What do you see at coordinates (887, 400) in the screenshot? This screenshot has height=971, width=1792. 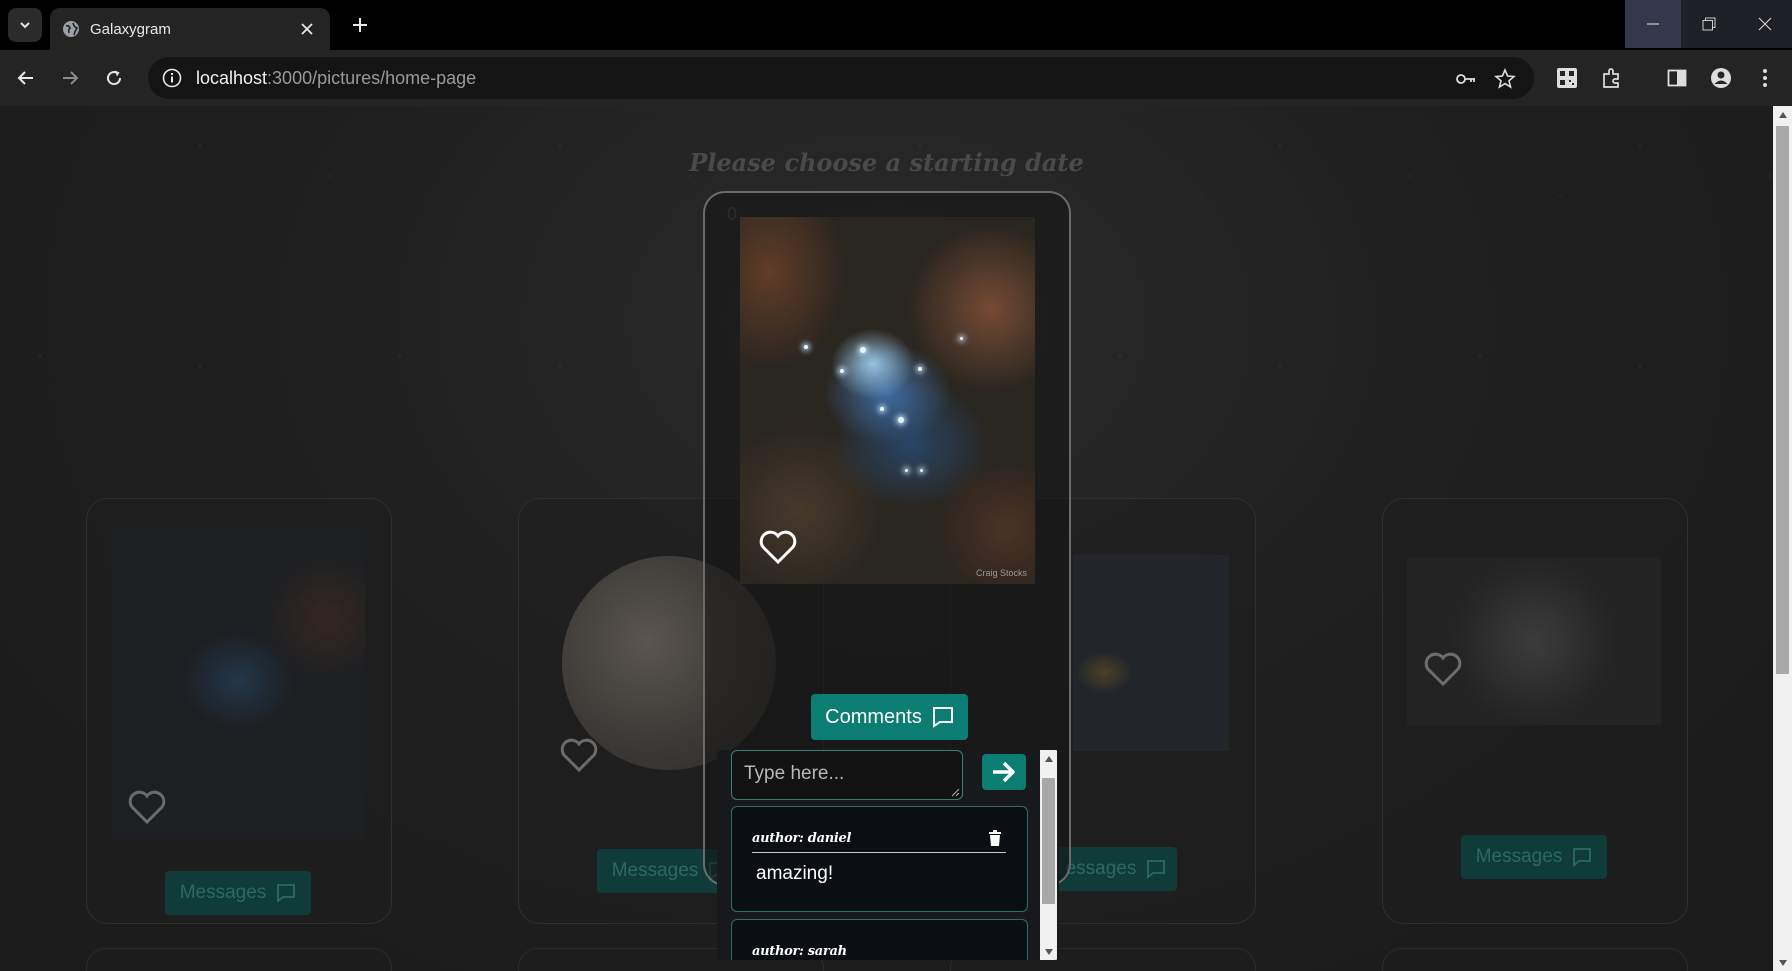 I see `nebula-photo: Craig Stocks` at bounding box center [887, 400].